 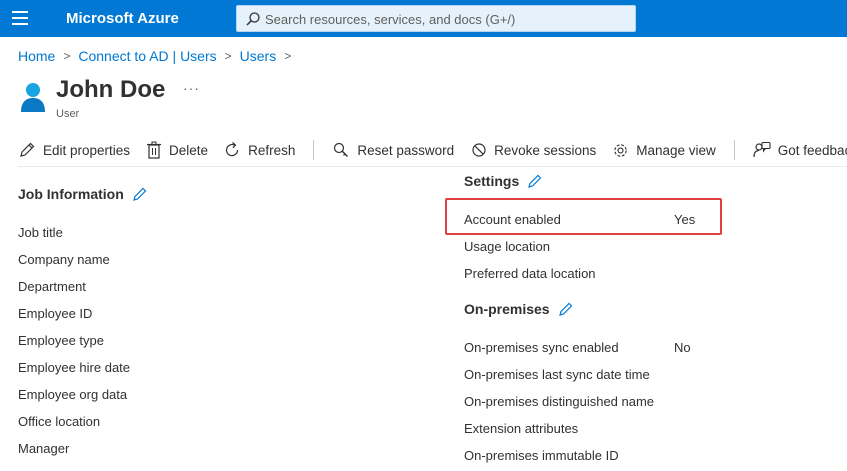 What do you see at coordinates (73, 394) in the screenshot?
I see `field-employee-org-data: Employee org data` at bounding box center [73, 394].